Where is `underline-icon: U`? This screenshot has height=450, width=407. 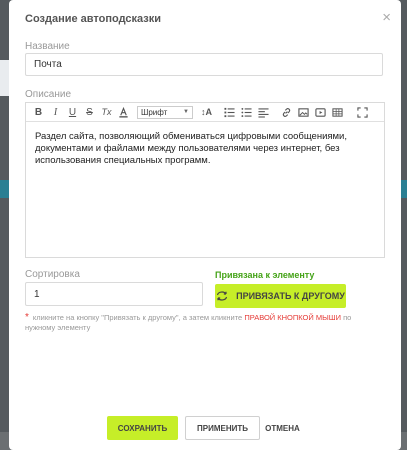 underline-icon: U is located at coordinates (72, 112).